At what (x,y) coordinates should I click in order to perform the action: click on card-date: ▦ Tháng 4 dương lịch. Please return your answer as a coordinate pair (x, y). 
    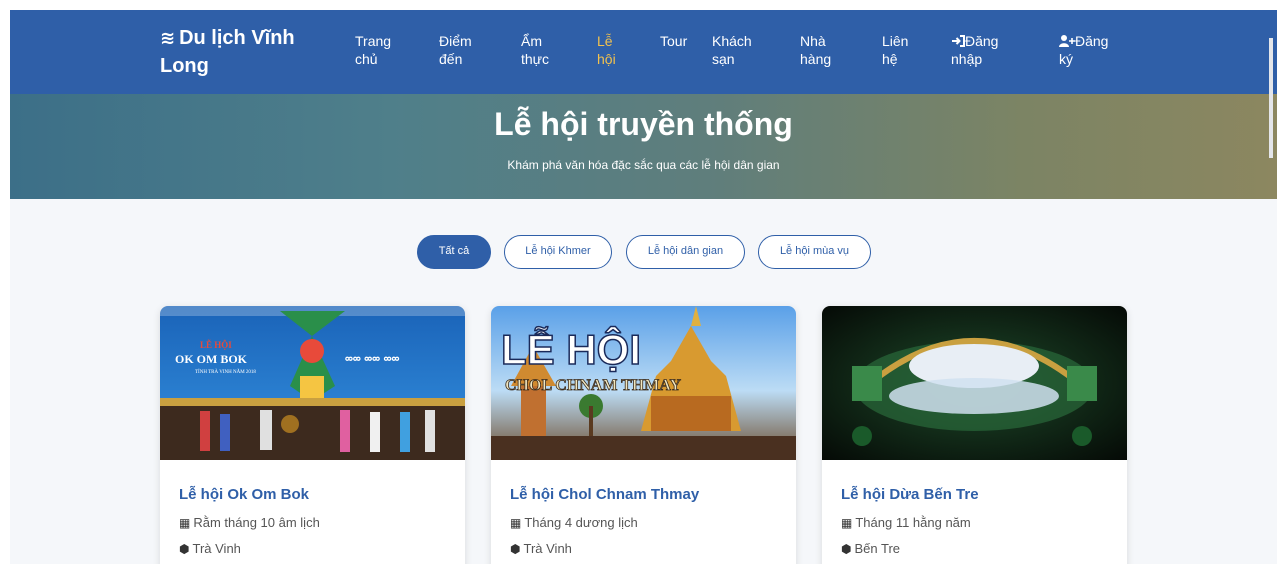
    Looking at the image, I should click on (574, 522).